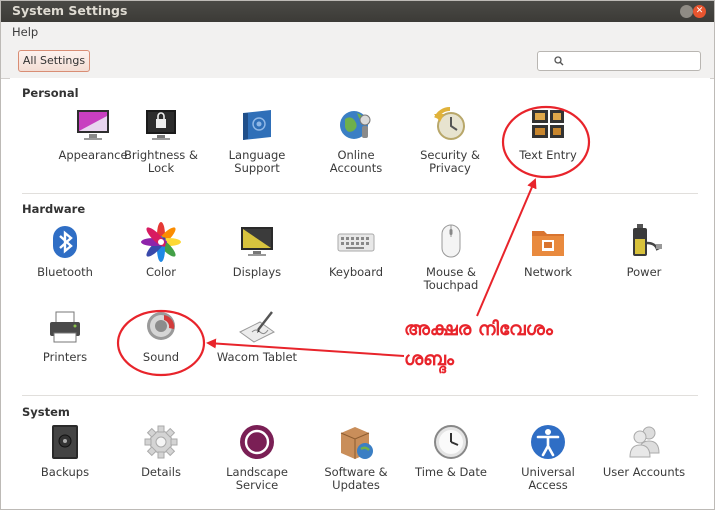 The width and height of the screenshot is (715, 510). I want to click on online-accounts-icon, so click(356, 125).